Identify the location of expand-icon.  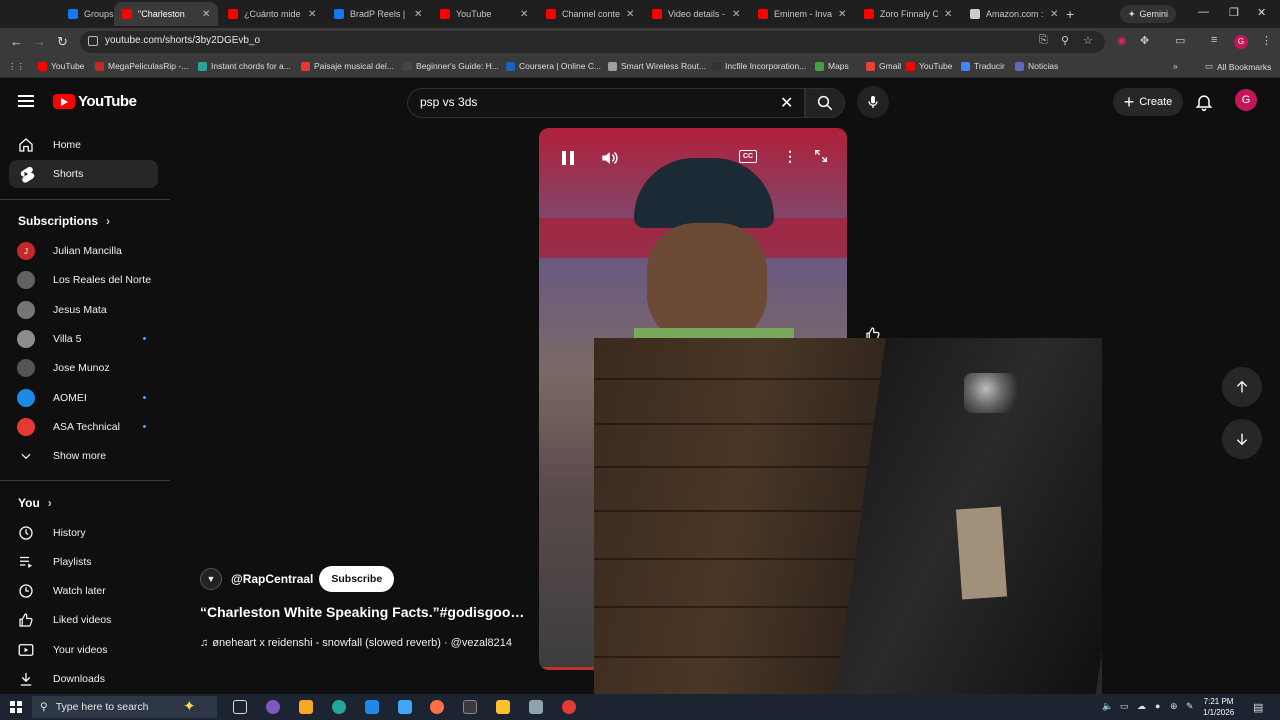
(821, 156).